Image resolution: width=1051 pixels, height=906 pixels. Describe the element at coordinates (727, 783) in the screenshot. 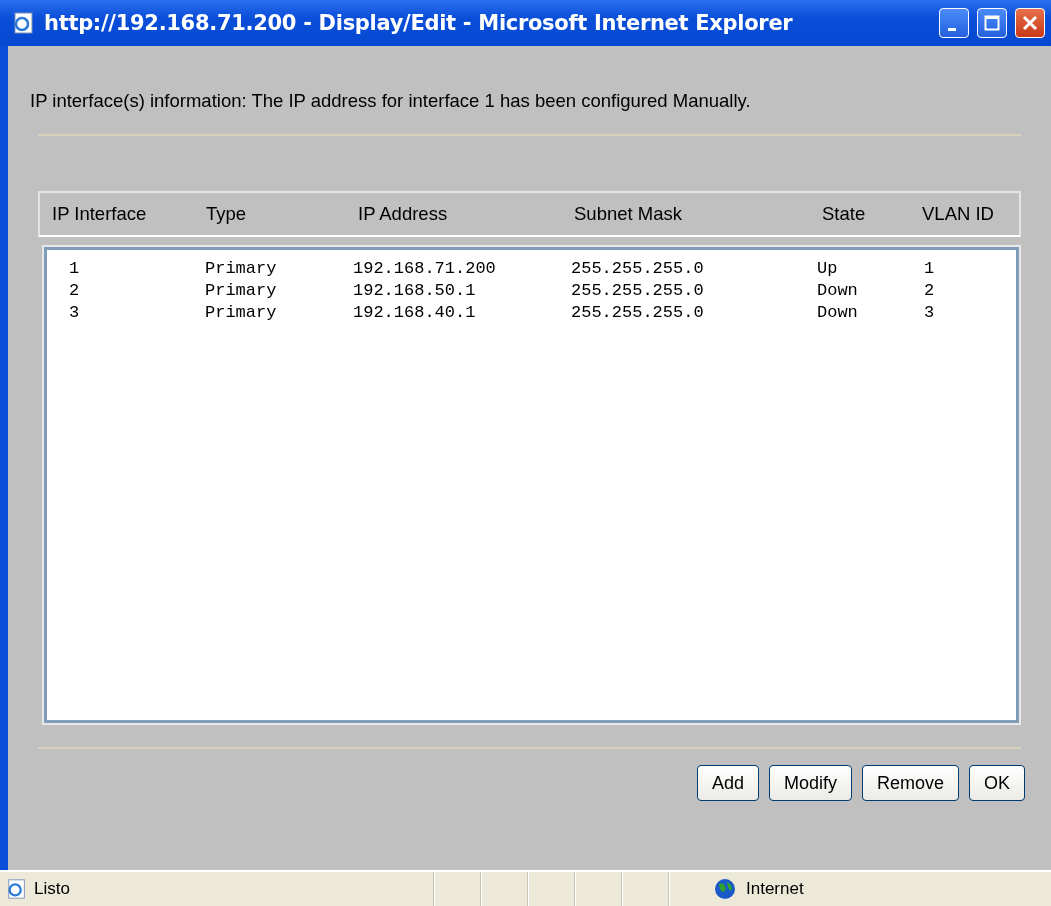

I see `dialog-button: Add` at that location.